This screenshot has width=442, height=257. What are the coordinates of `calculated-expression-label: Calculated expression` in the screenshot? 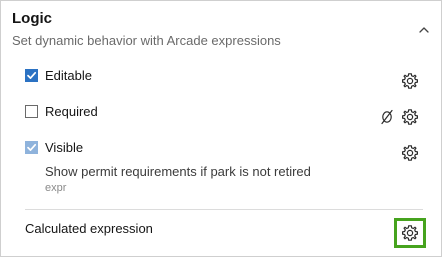 It's located at (89, 228).